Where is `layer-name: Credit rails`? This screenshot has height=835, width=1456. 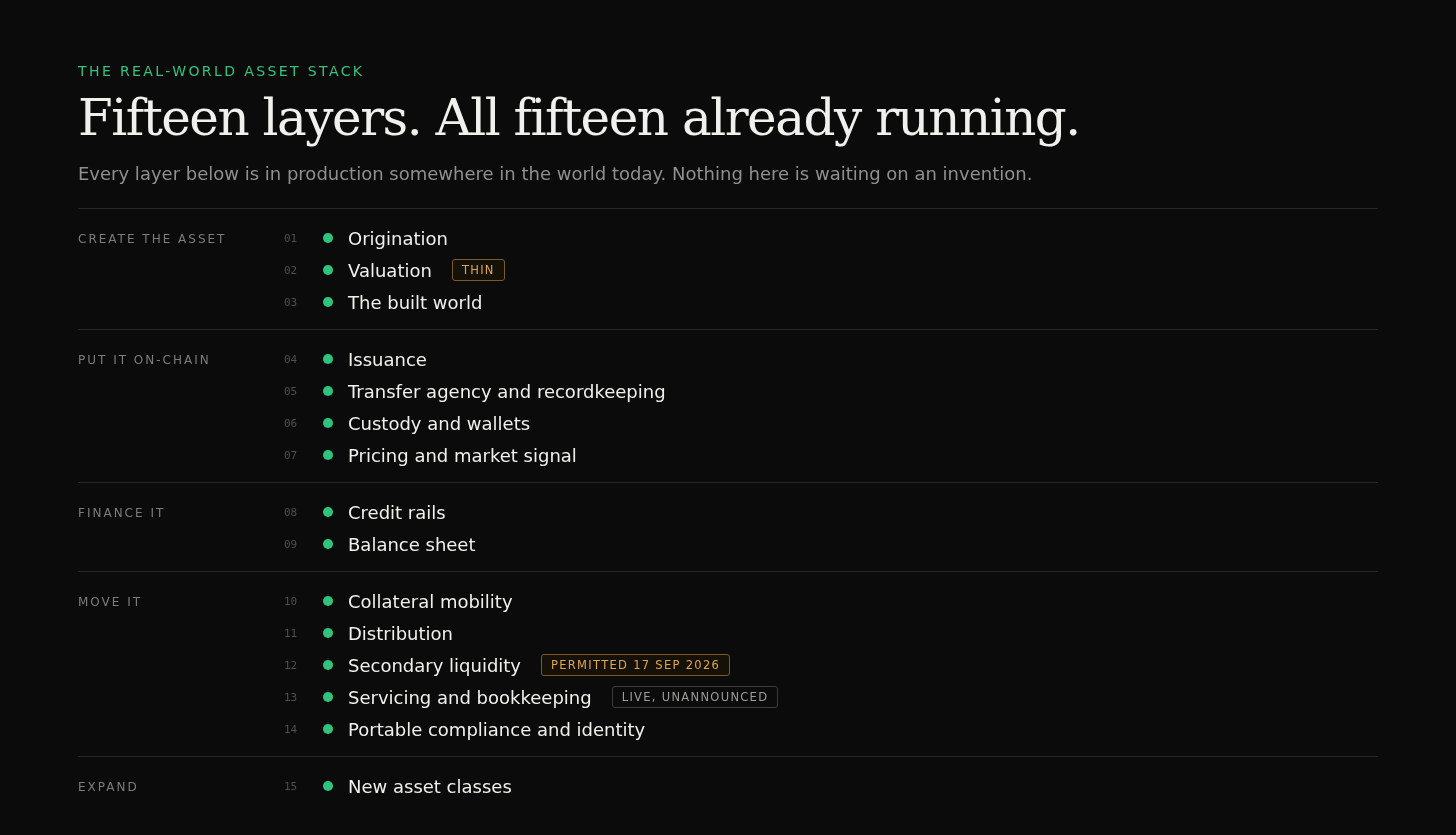
layer-name: Credit rails is located at coordinates (397, 512).